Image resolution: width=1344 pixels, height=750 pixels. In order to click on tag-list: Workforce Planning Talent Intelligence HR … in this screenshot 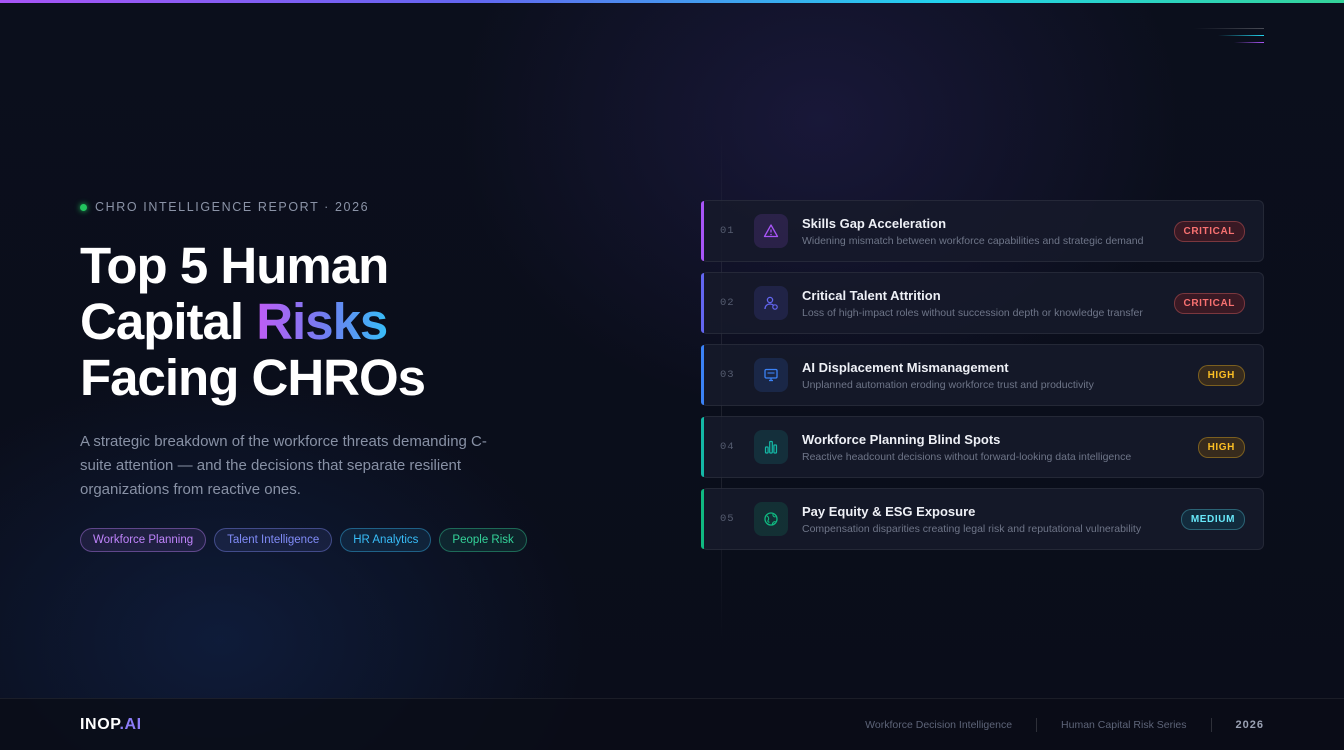, I will do `click(330, 540)`.